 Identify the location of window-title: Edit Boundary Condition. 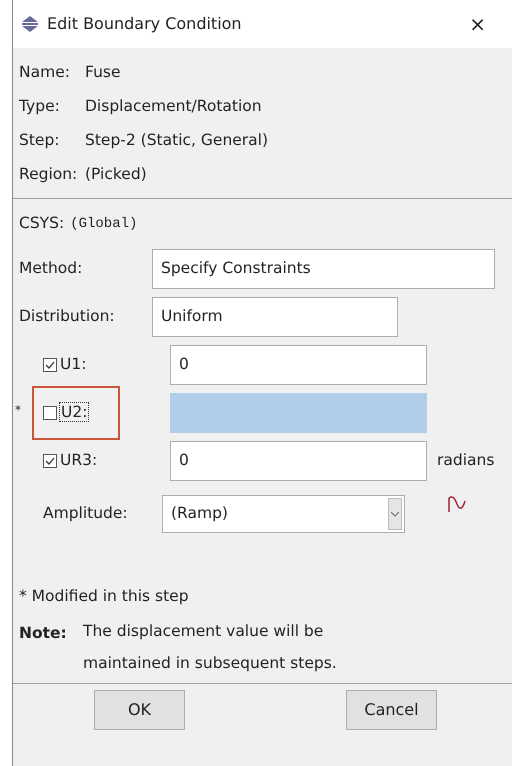
(144, 24).